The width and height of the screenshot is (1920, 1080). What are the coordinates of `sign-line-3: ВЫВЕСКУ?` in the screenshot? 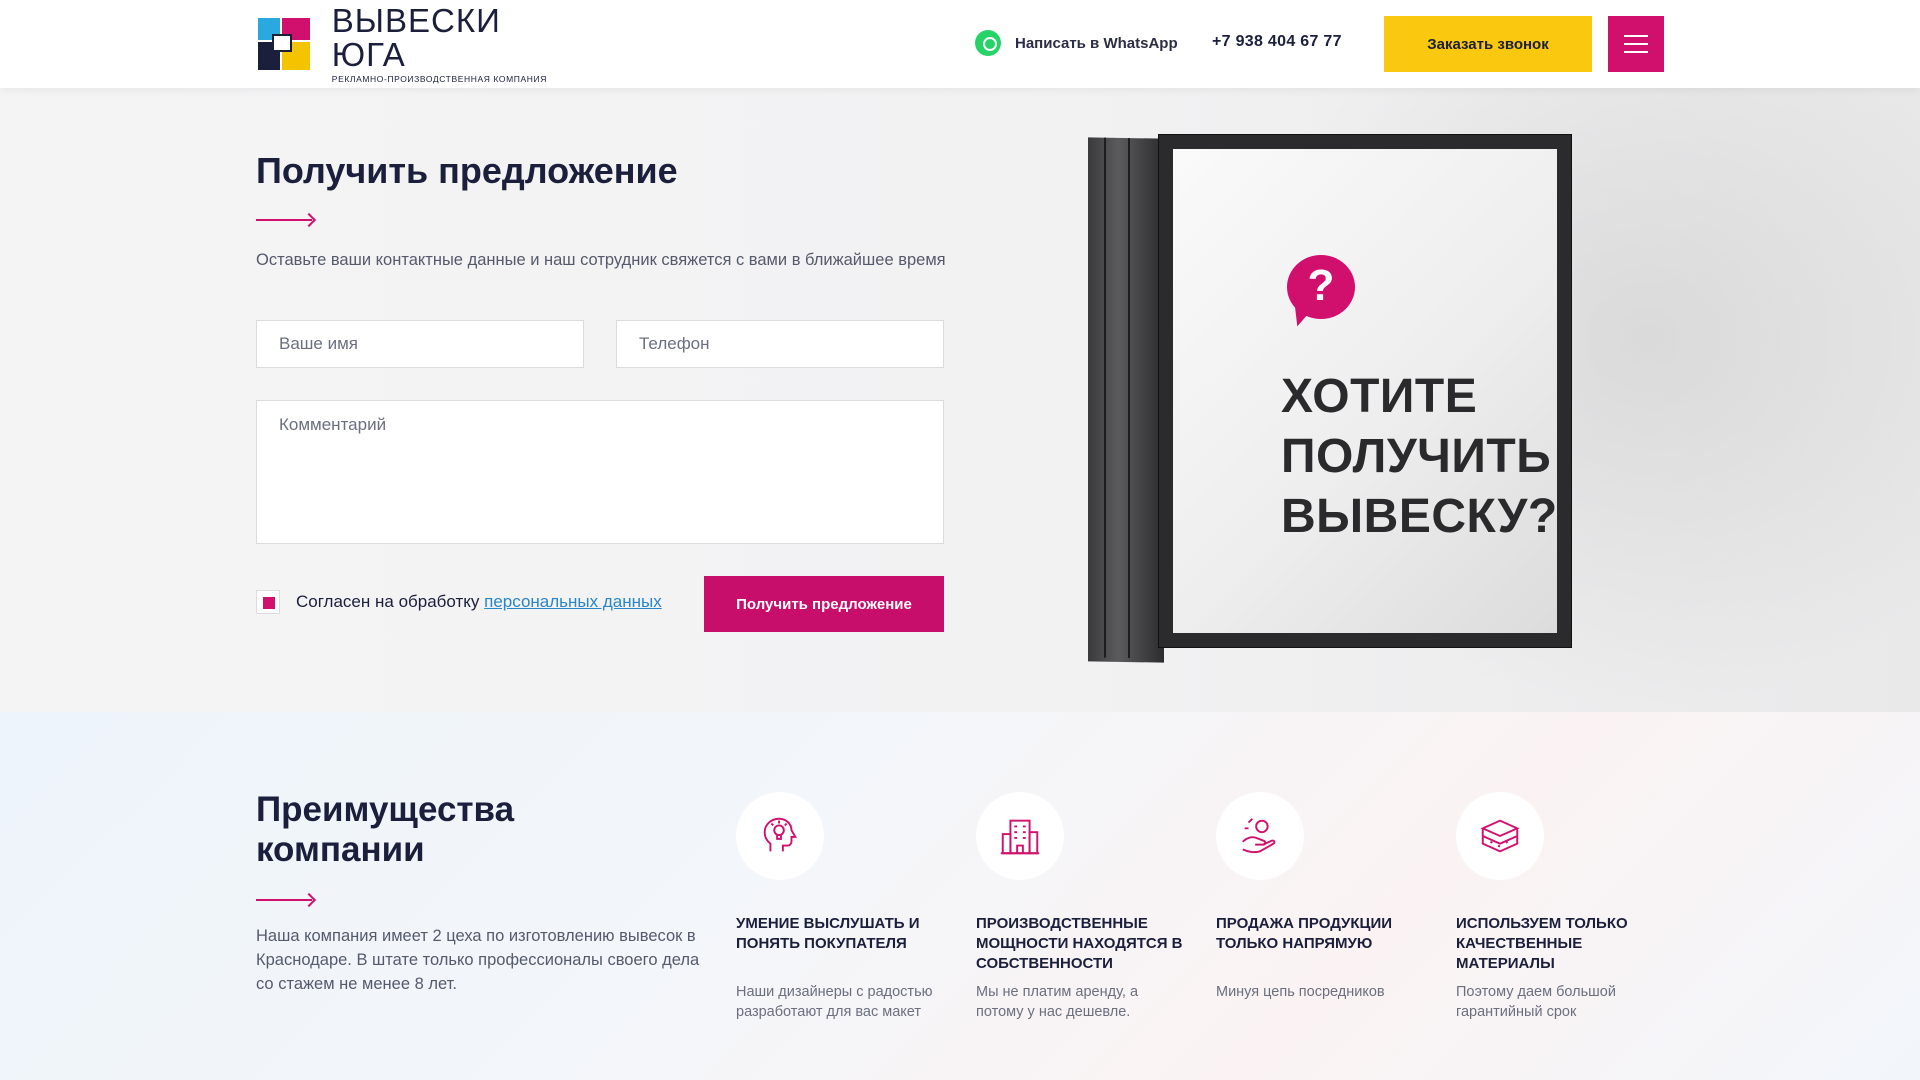 It's located at (1419, 516).